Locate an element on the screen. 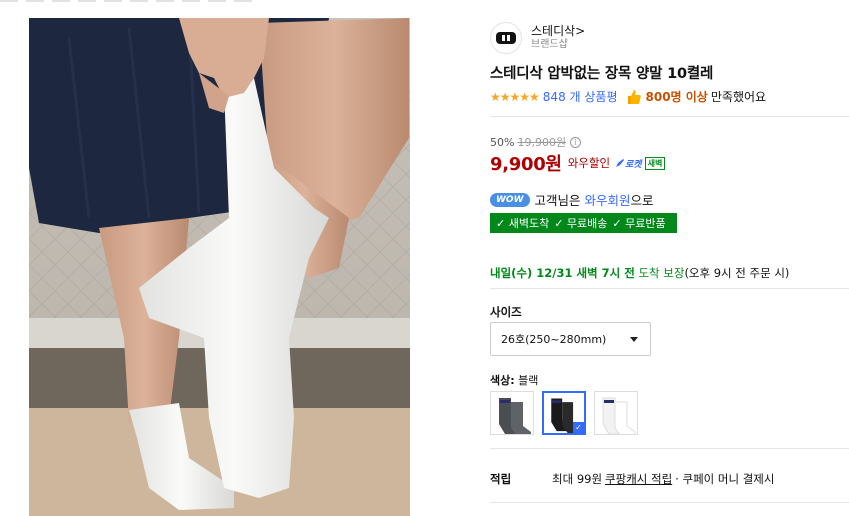 Image resolution: width=849 pixels, height=516 pixels. caret-down-icon is located at coordinates (634, 339).